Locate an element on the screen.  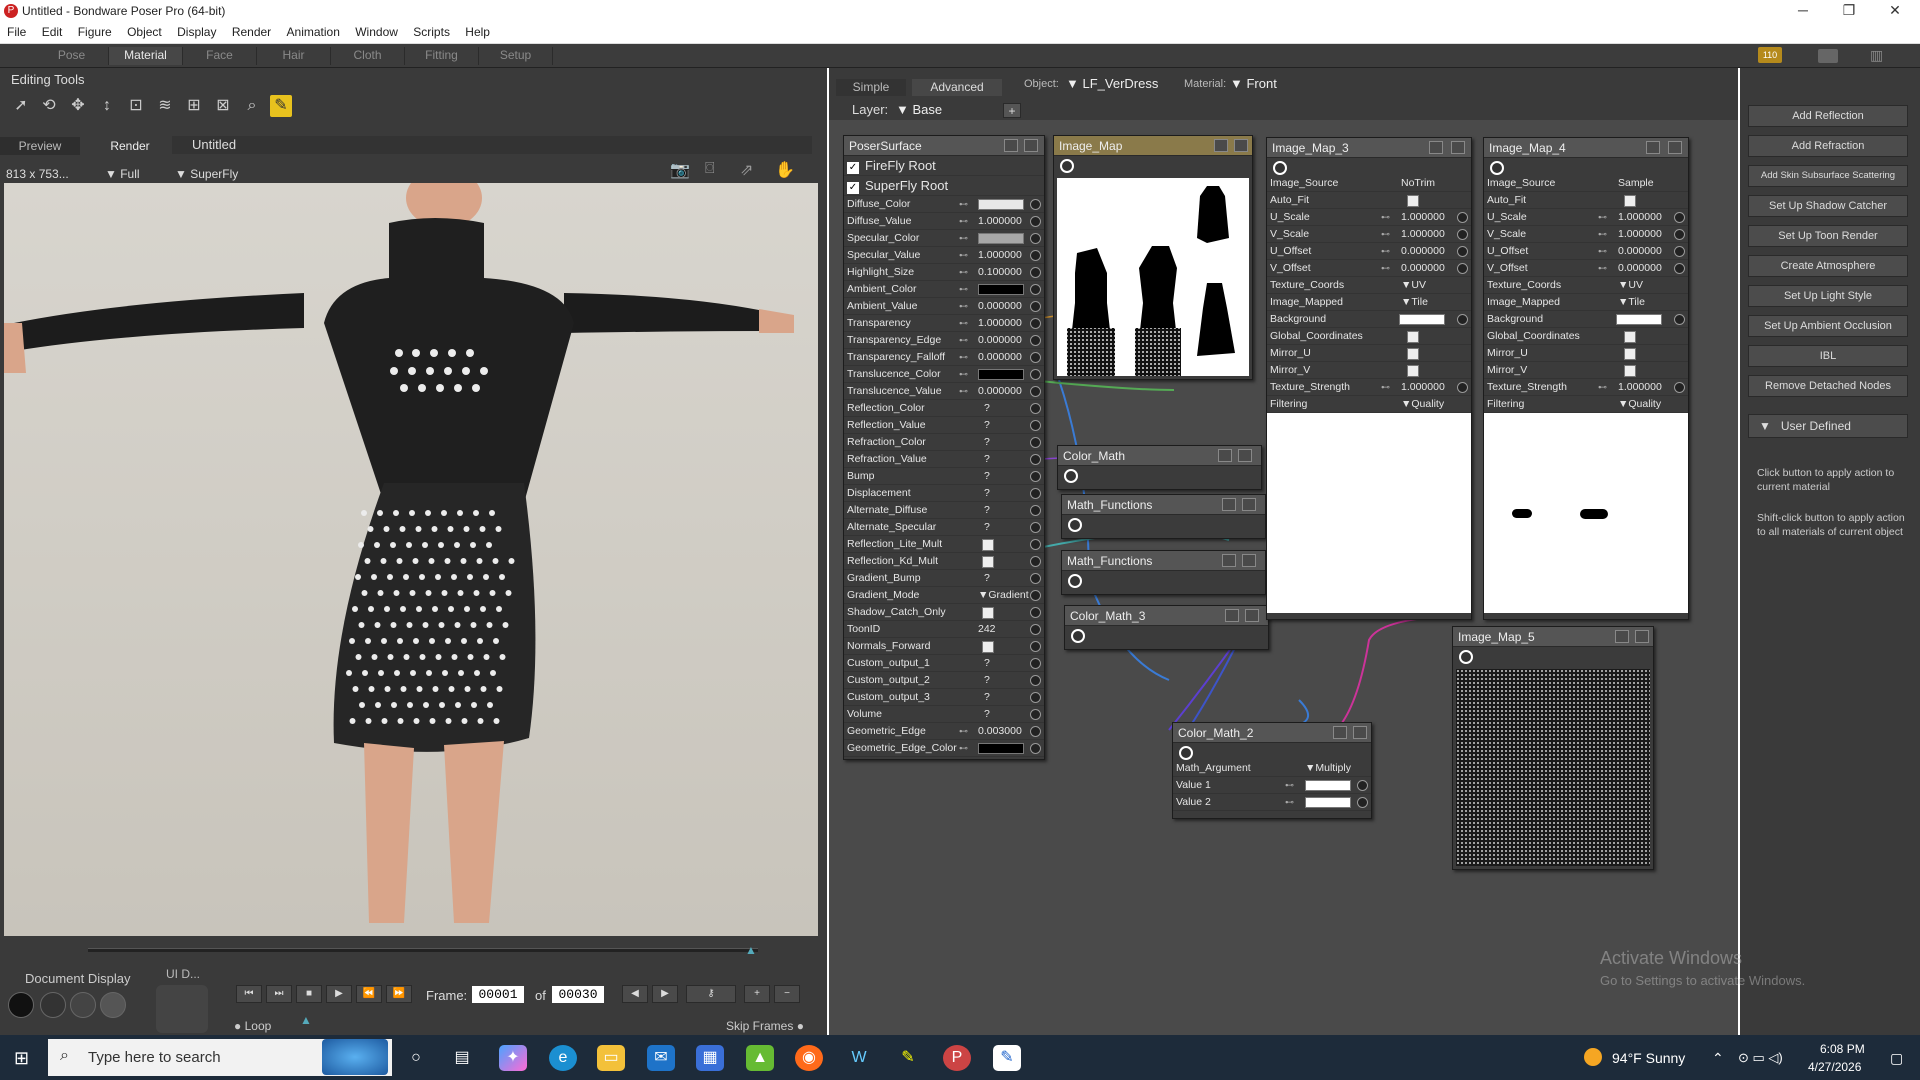
param-value: Sample is located at coordinates (1636, 183).